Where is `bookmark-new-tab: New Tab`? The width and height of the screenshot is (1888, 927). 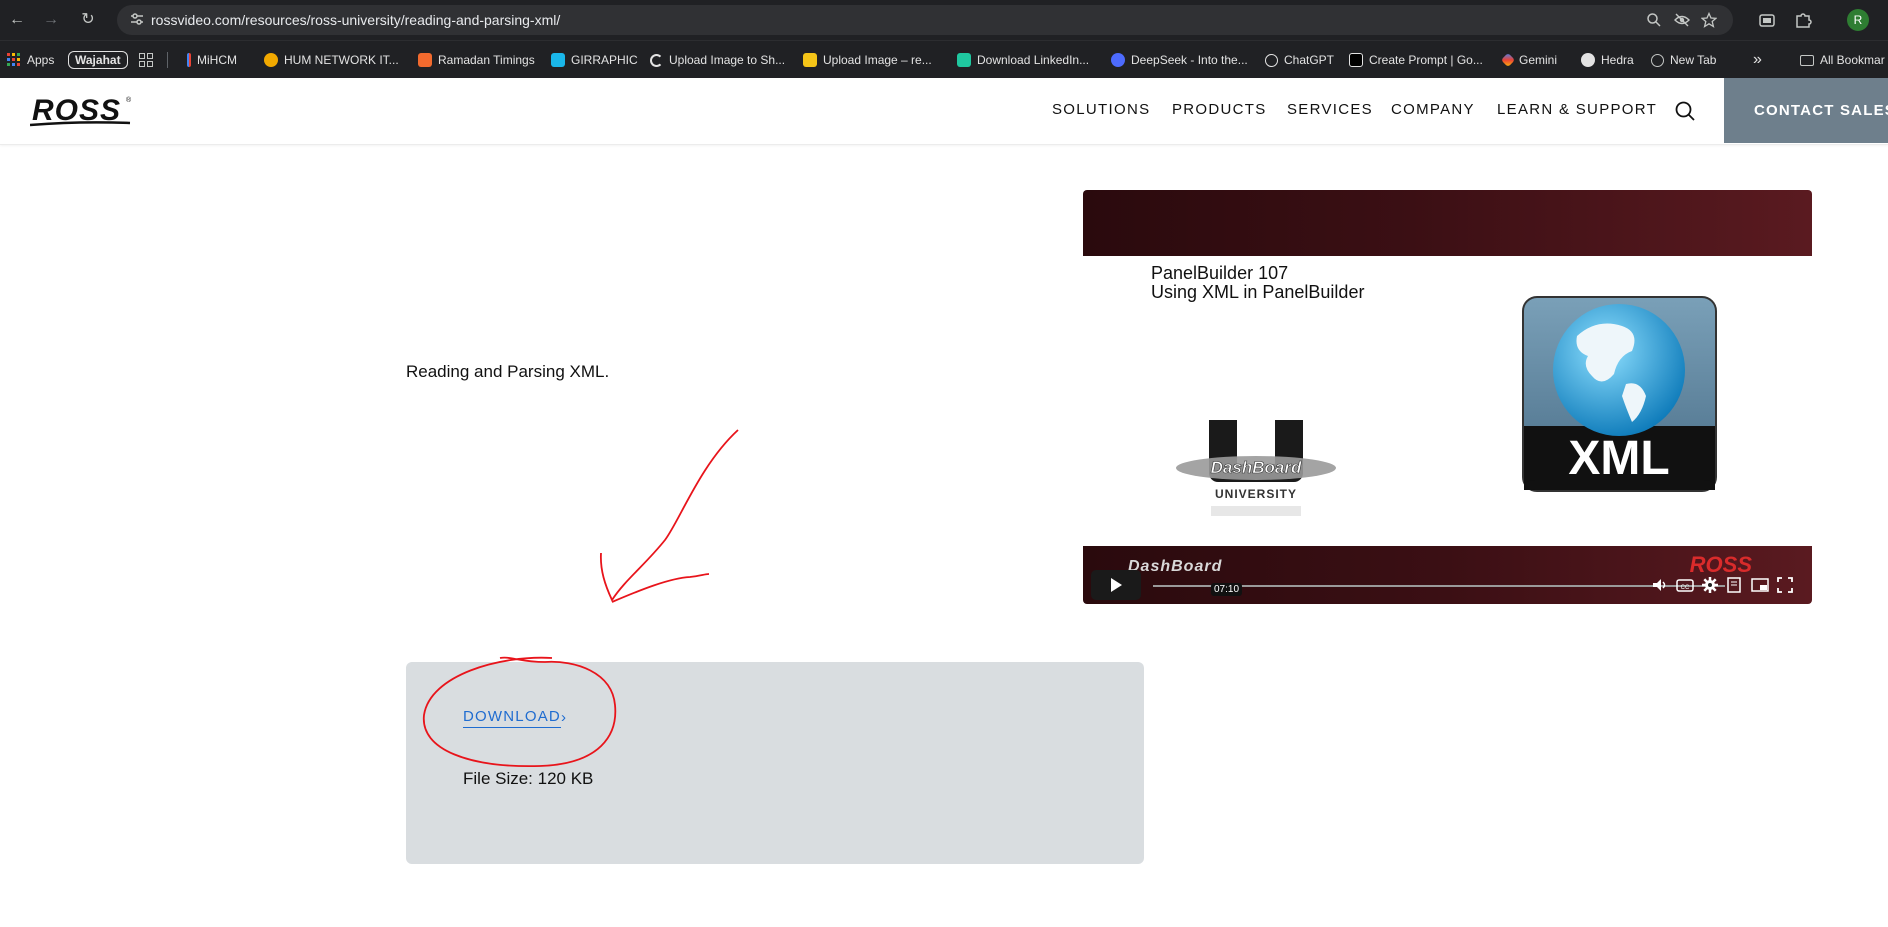
bookmark-new-tab: New Tab is located at coordinates (1683, 60).